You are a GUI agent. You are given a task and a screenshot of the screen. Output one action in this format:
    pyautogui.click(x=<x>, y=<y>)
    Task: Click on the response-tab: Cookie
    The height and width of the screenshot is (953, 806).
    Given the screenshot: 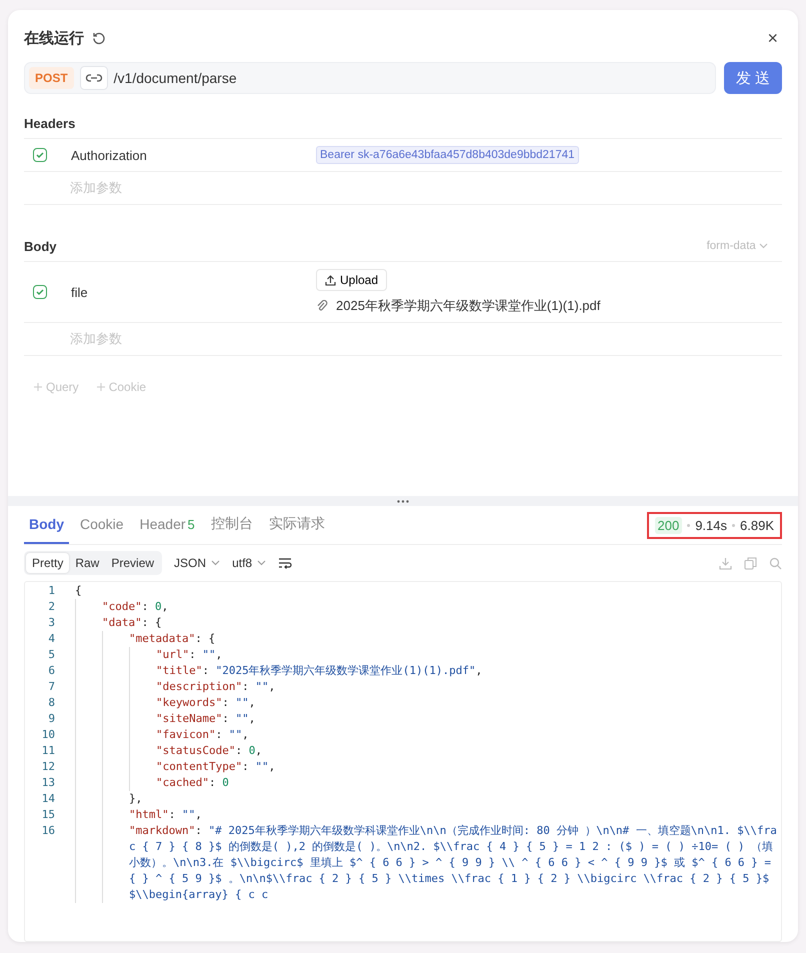 What is the action you would take?
    pyautogui.click(x=102, y=525)
    